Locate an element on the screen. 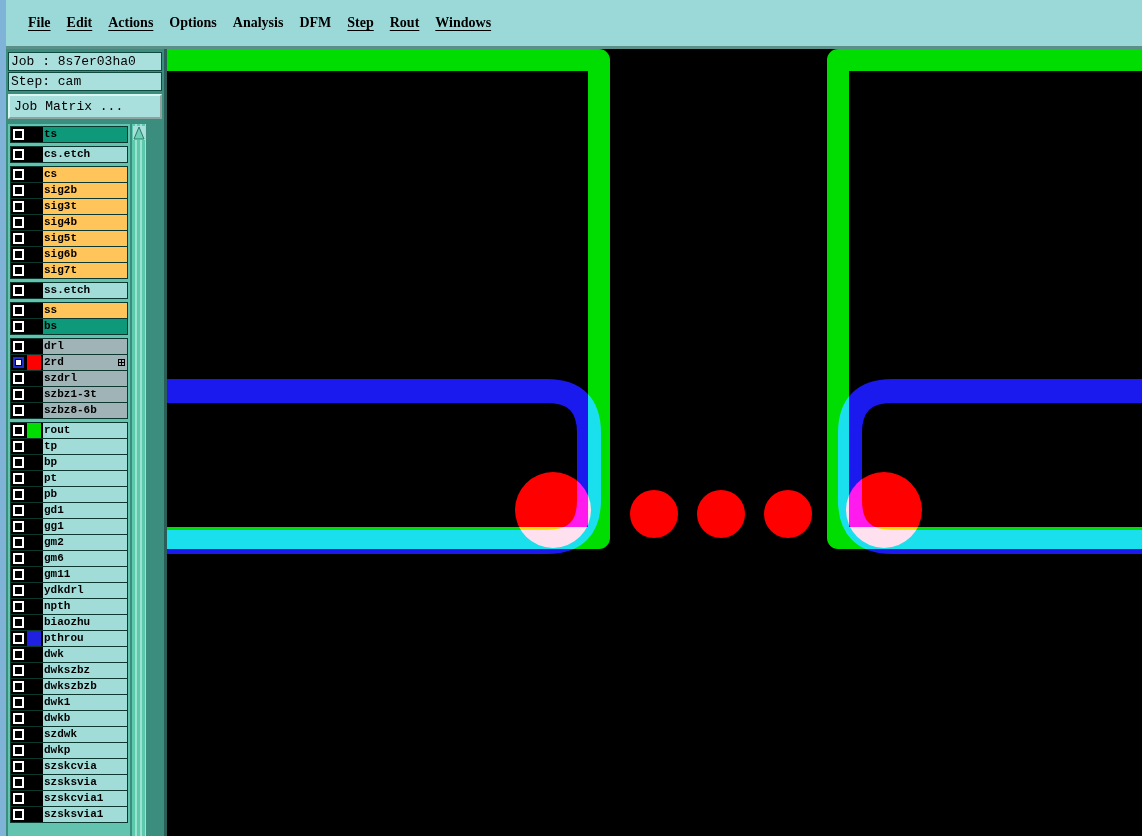  layer-name: ss is located at coordinates (85, 310).